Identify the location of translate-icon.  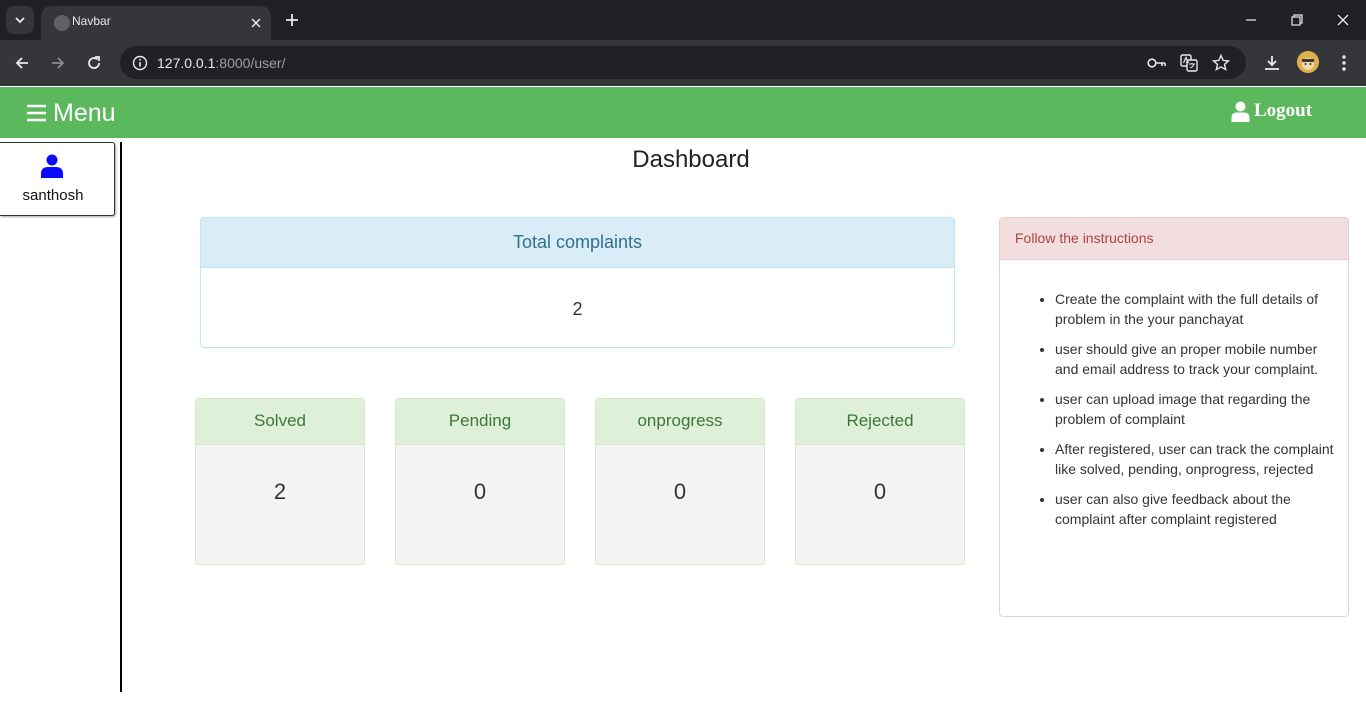
(1189, 63).